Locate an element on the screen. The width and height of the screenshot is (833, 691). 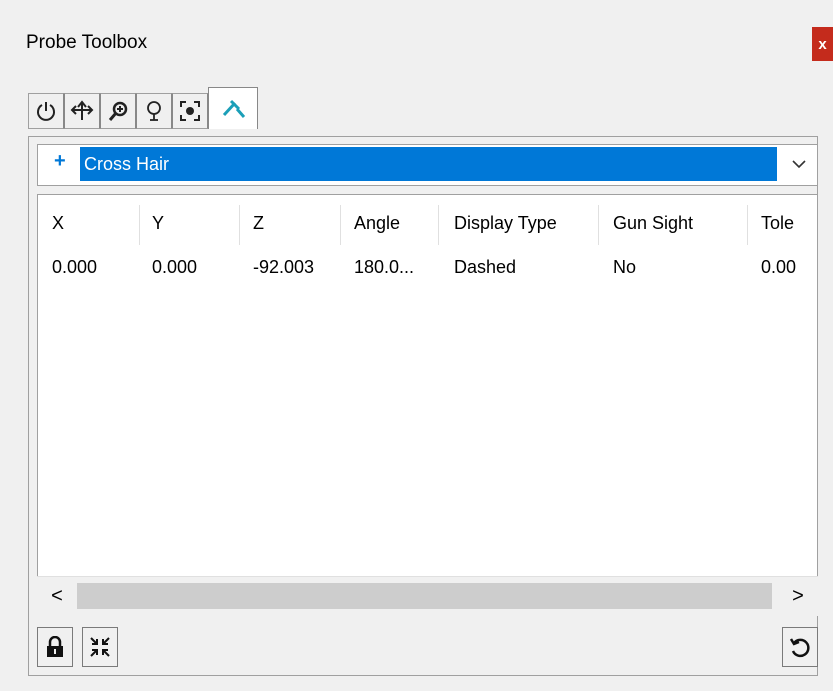
probe-type-select: + Cross Hair is located at coordinates (427, 165).